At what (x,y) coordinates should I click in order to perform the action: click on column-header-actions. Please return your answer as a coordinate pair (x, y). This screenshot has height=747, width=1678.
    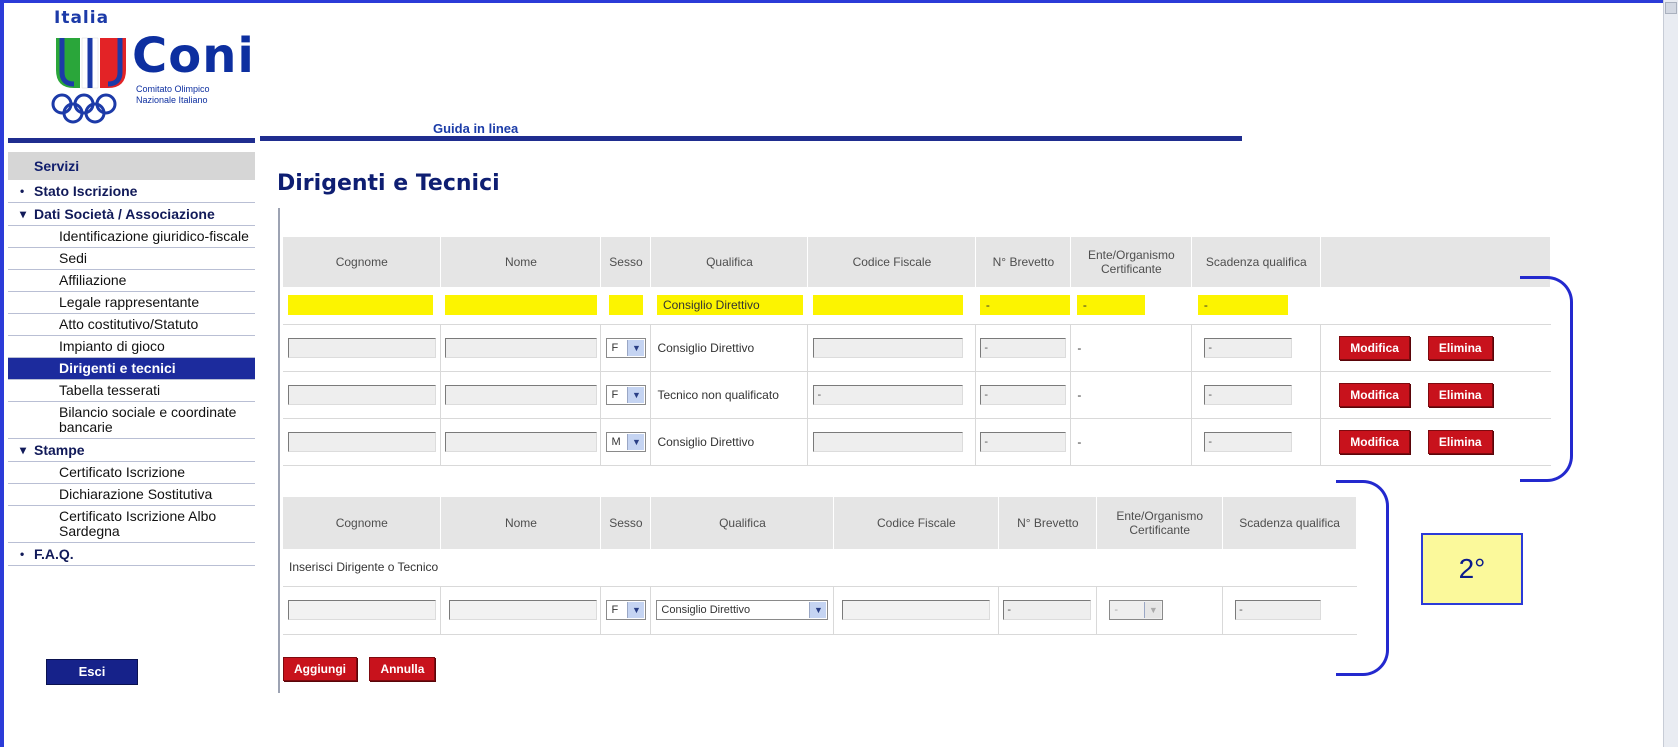
    Looking at the image, I should click on (1435, 262).